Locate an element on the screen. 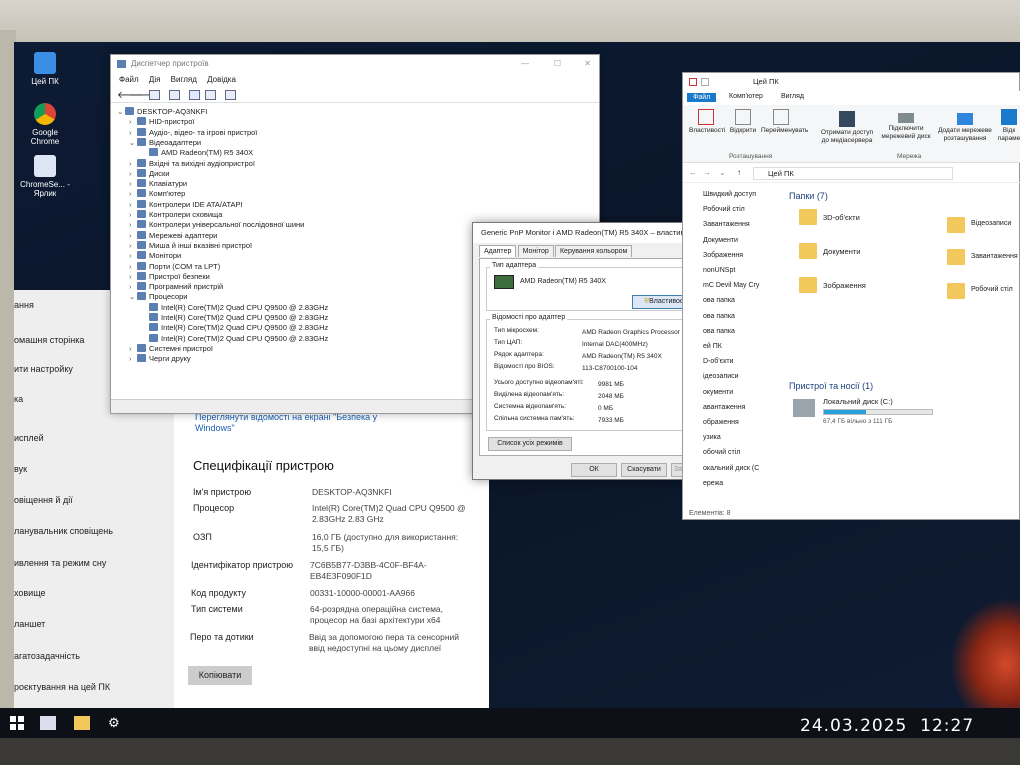  quick-access-icon is located at coordinates (693, 82).